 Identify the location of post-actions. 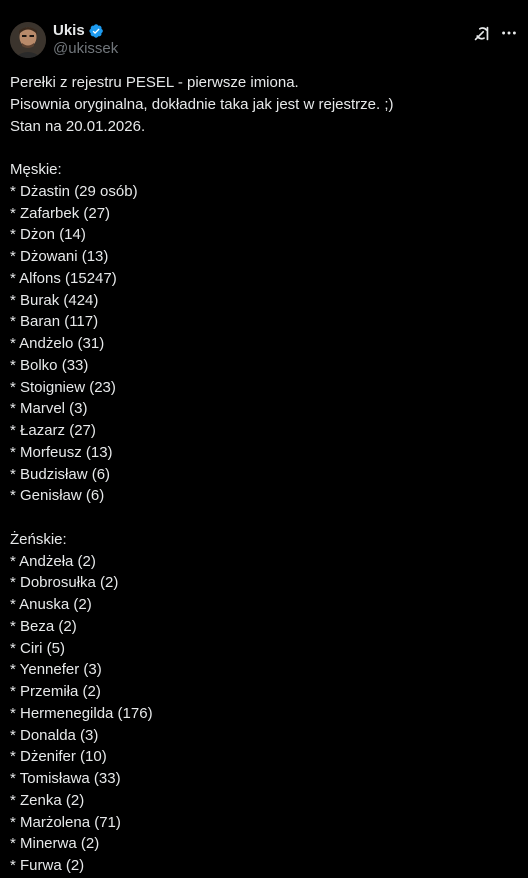
(495, 33).